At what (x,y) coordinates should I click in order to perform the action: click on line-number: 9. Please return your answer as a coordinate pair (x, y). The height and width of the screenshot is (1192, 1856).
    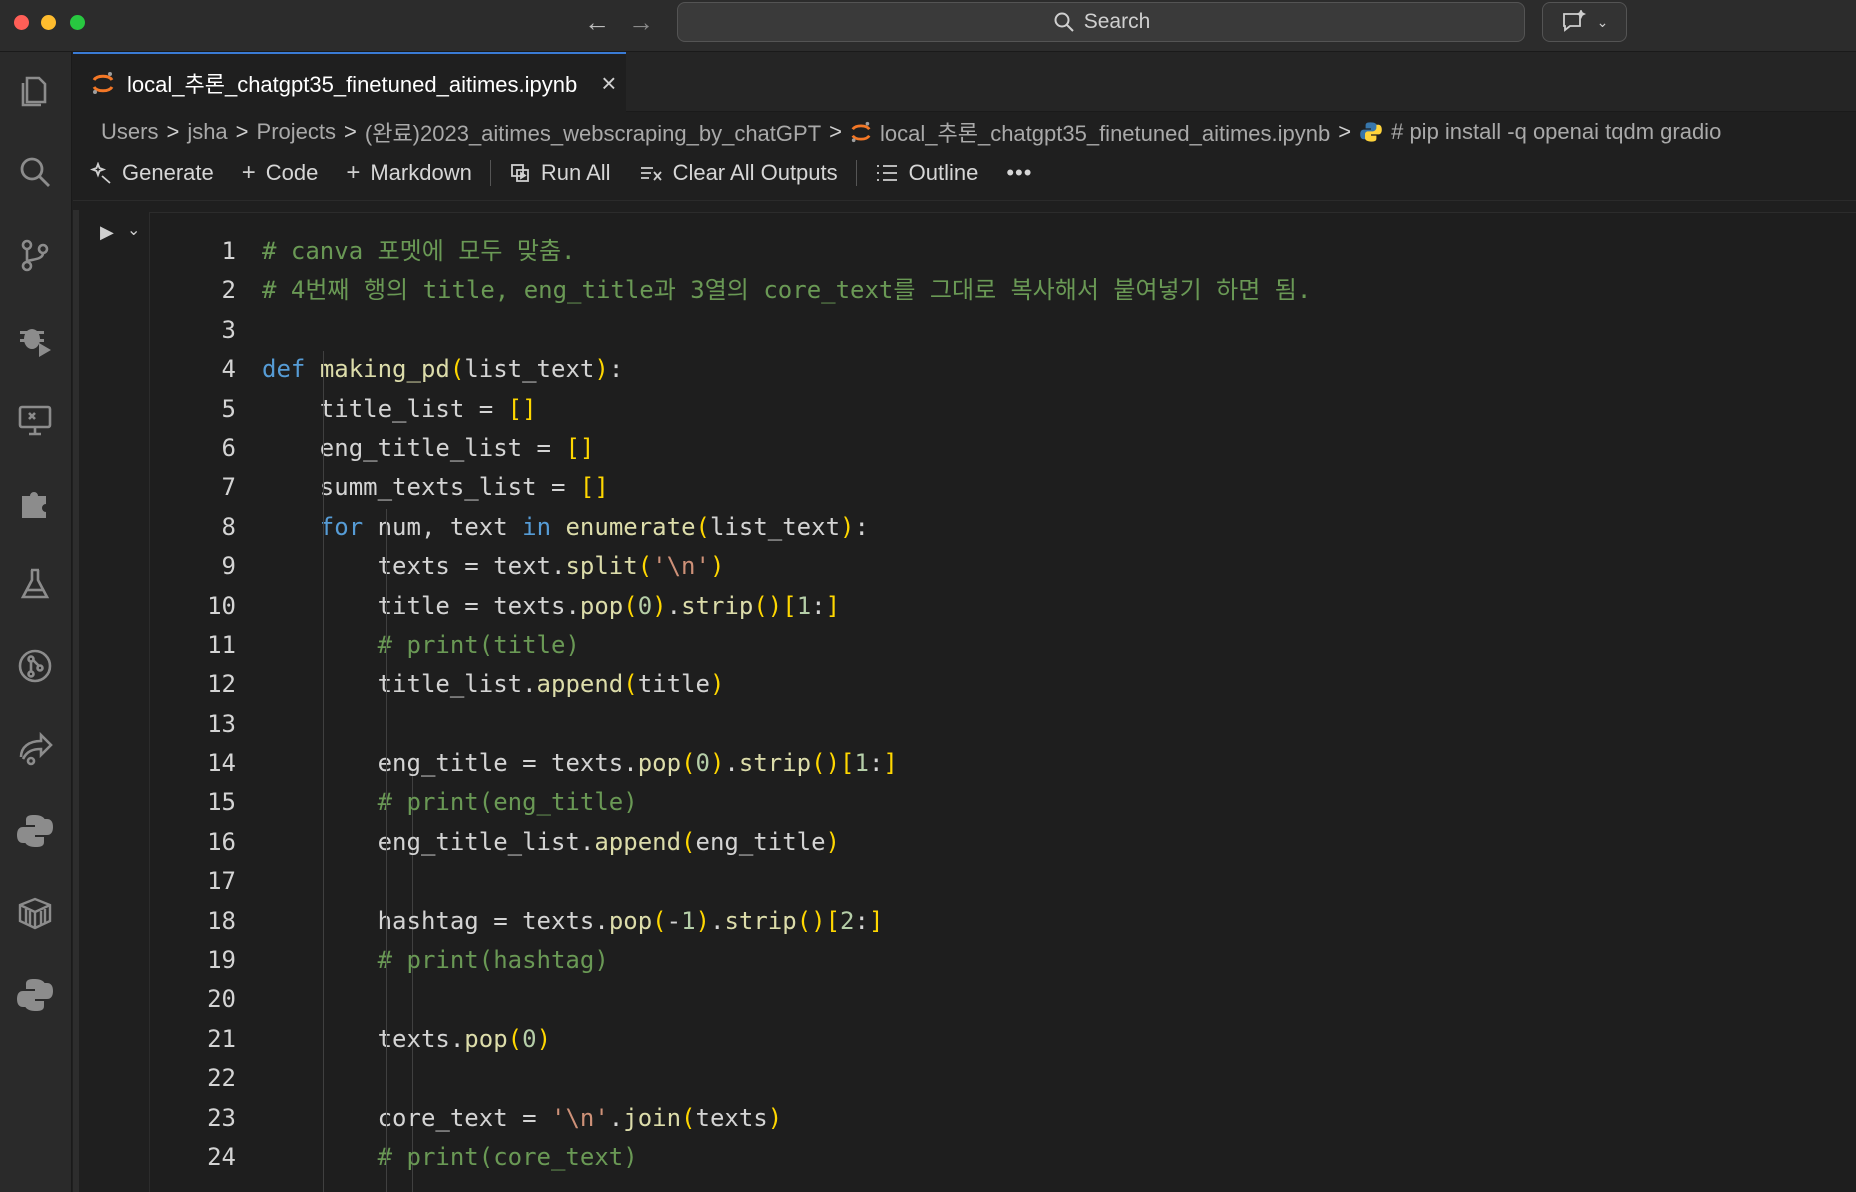
    Looking at the image, I should click on (228, 566).